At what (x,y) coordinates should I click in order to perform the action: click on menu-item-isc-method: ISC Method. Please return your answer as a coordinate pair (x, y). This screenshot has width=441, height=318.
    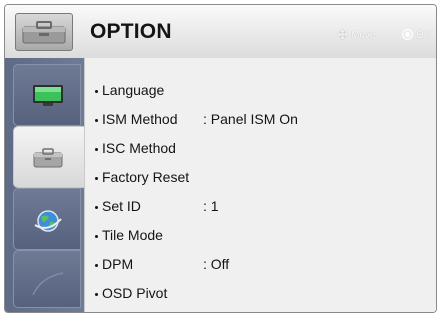
    Looking at the image, I should click on (135, 151).